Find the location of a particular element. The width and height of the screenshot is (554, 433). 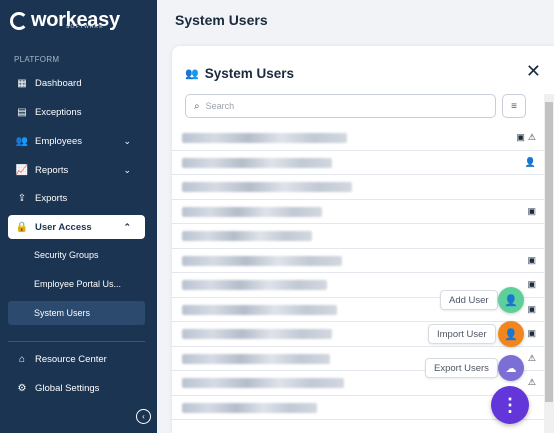

scrollbar is located at coordinates (549, 263).